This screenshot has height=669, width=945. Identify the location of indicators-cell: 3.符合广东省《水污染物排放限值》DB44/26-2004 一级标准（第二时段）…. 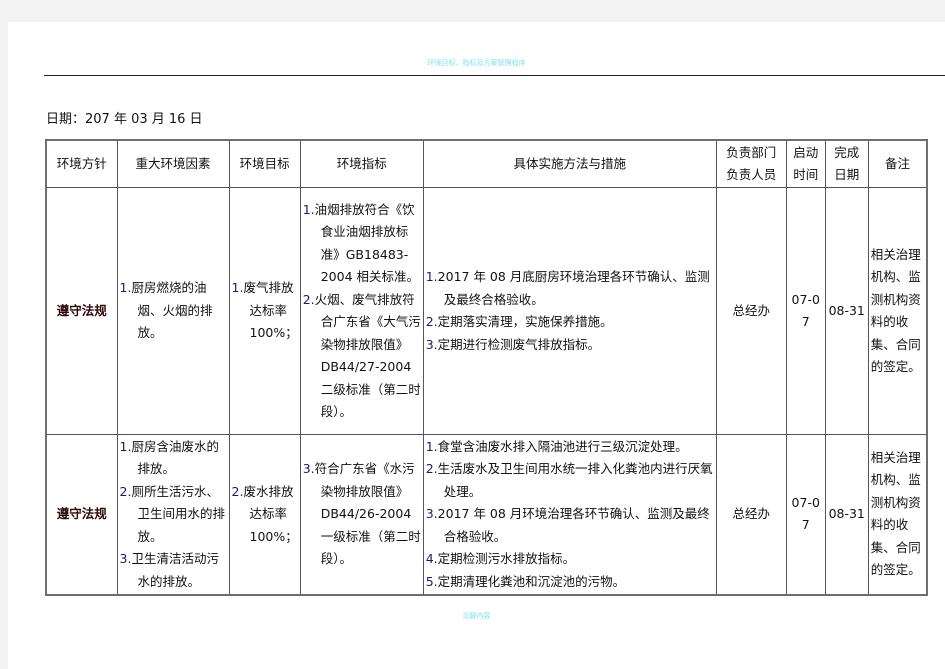
(361, 514).